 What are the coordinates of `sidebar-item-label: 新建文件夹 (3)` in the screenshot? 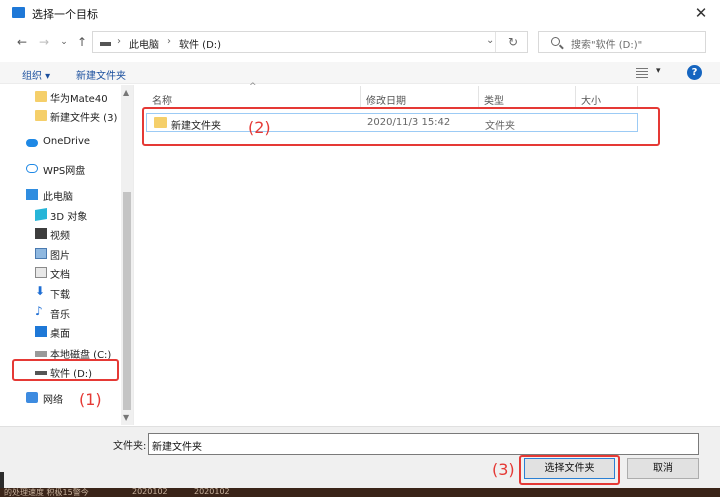 It's located at (84, 118).